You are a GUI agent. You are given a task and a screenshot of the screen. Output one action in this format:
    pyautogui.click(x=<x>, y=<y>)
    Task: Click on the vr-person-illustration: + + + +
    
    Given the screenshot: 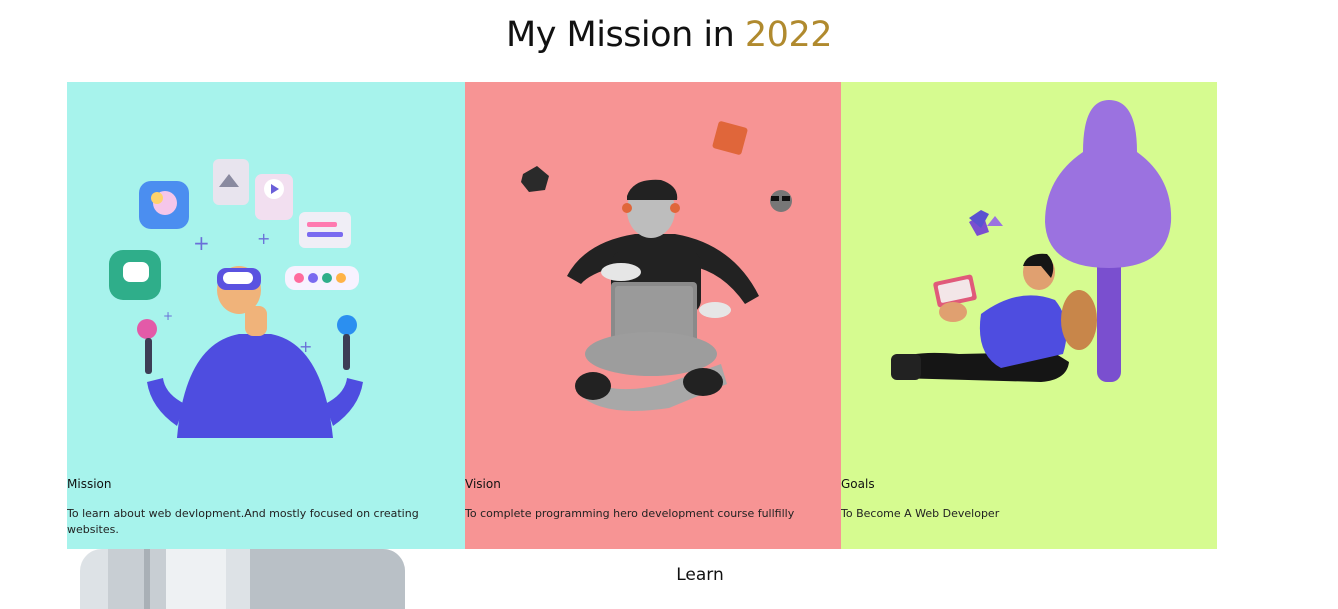 What is the action you would take?
    pyautogui.click(x=236, y=298)
    